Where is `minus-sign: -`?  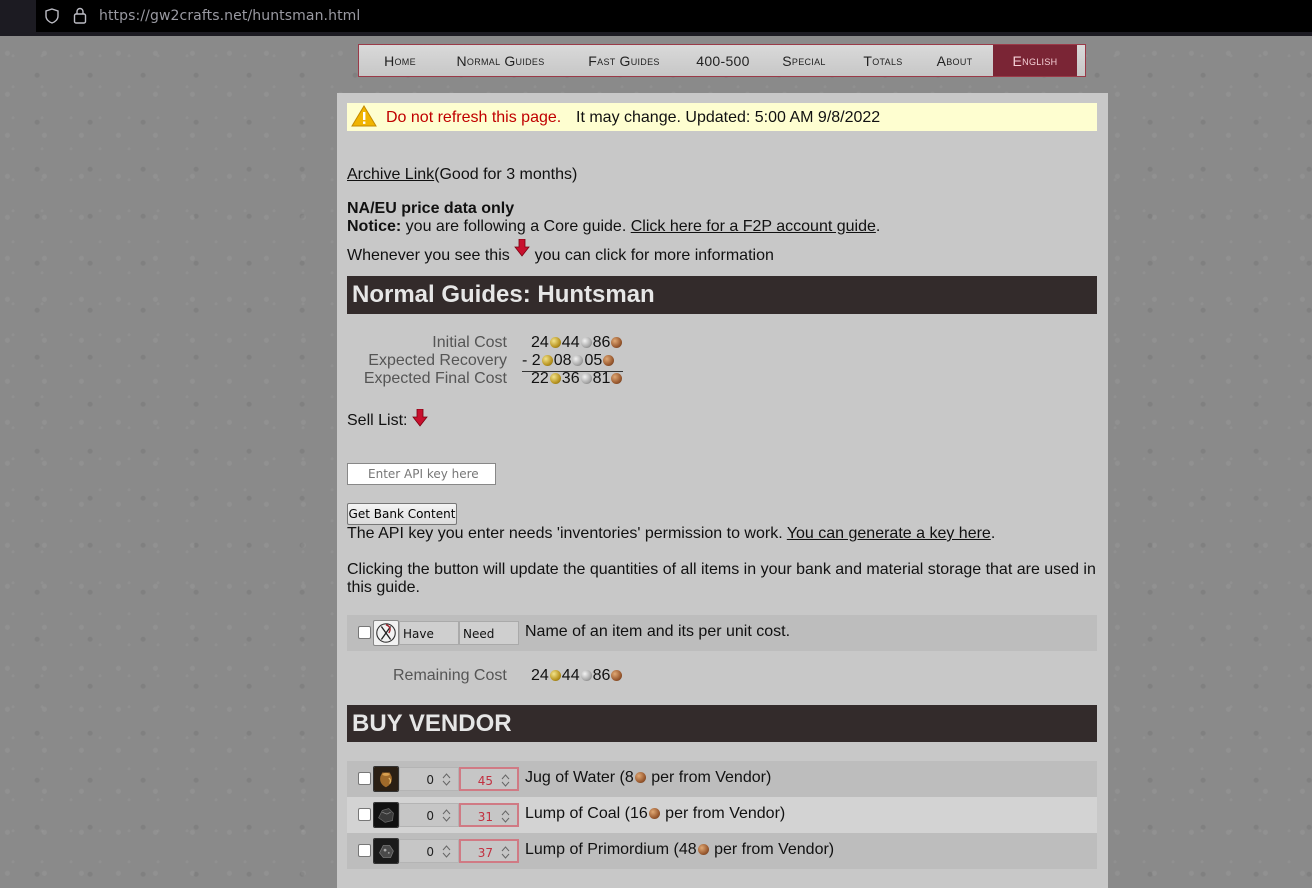
minus-sign: - is located at coordinates (527, 360).